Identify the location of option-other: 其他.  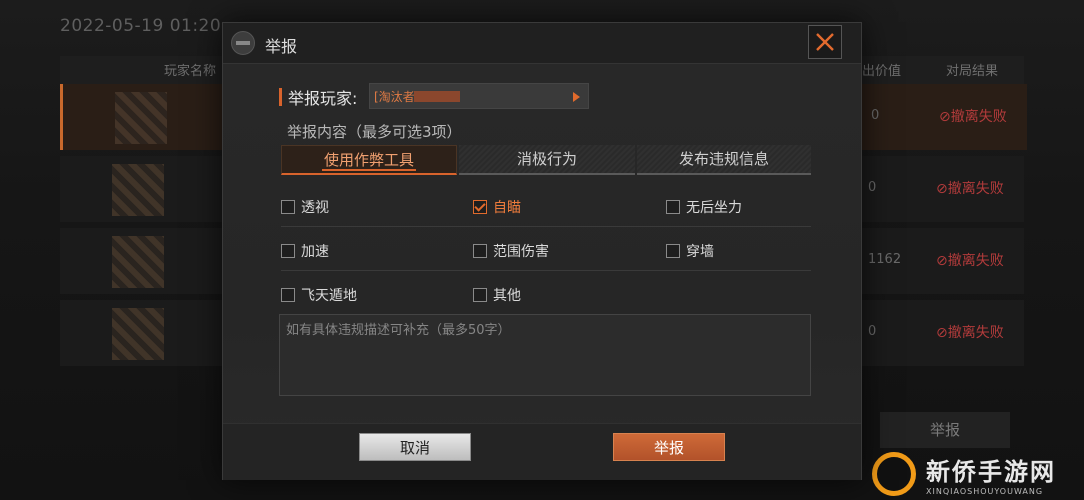
(497, 295).